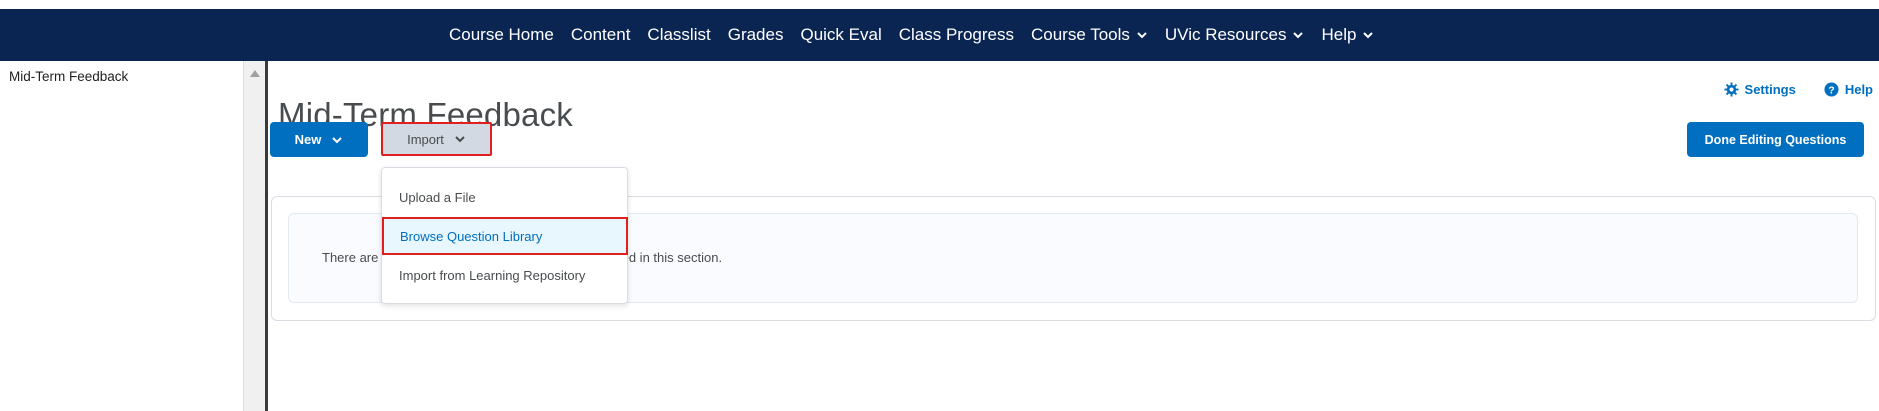 Image resolution: width=1879 pixels, height=411 pixels. What do you see at coordinates (68, 76) in the screenshot?
I see `left-frame-title: Mid-Term Feedback` at bounding box center [68, 76].